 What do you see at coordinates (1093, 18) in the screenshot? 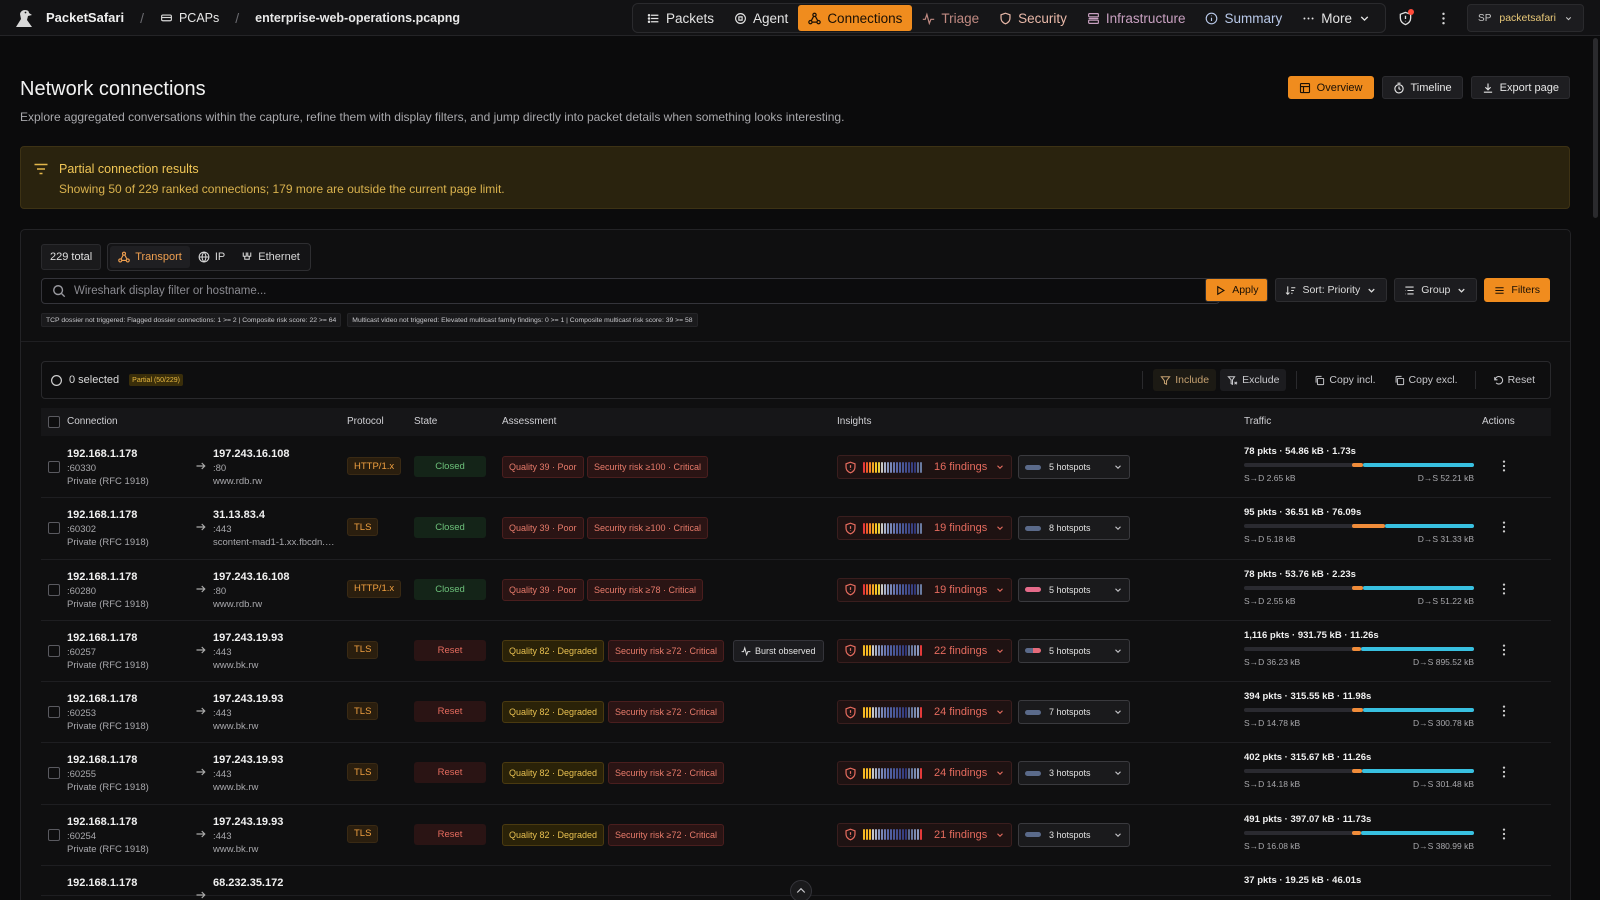
I see `server-icon` at bounding box center [1093, 18].